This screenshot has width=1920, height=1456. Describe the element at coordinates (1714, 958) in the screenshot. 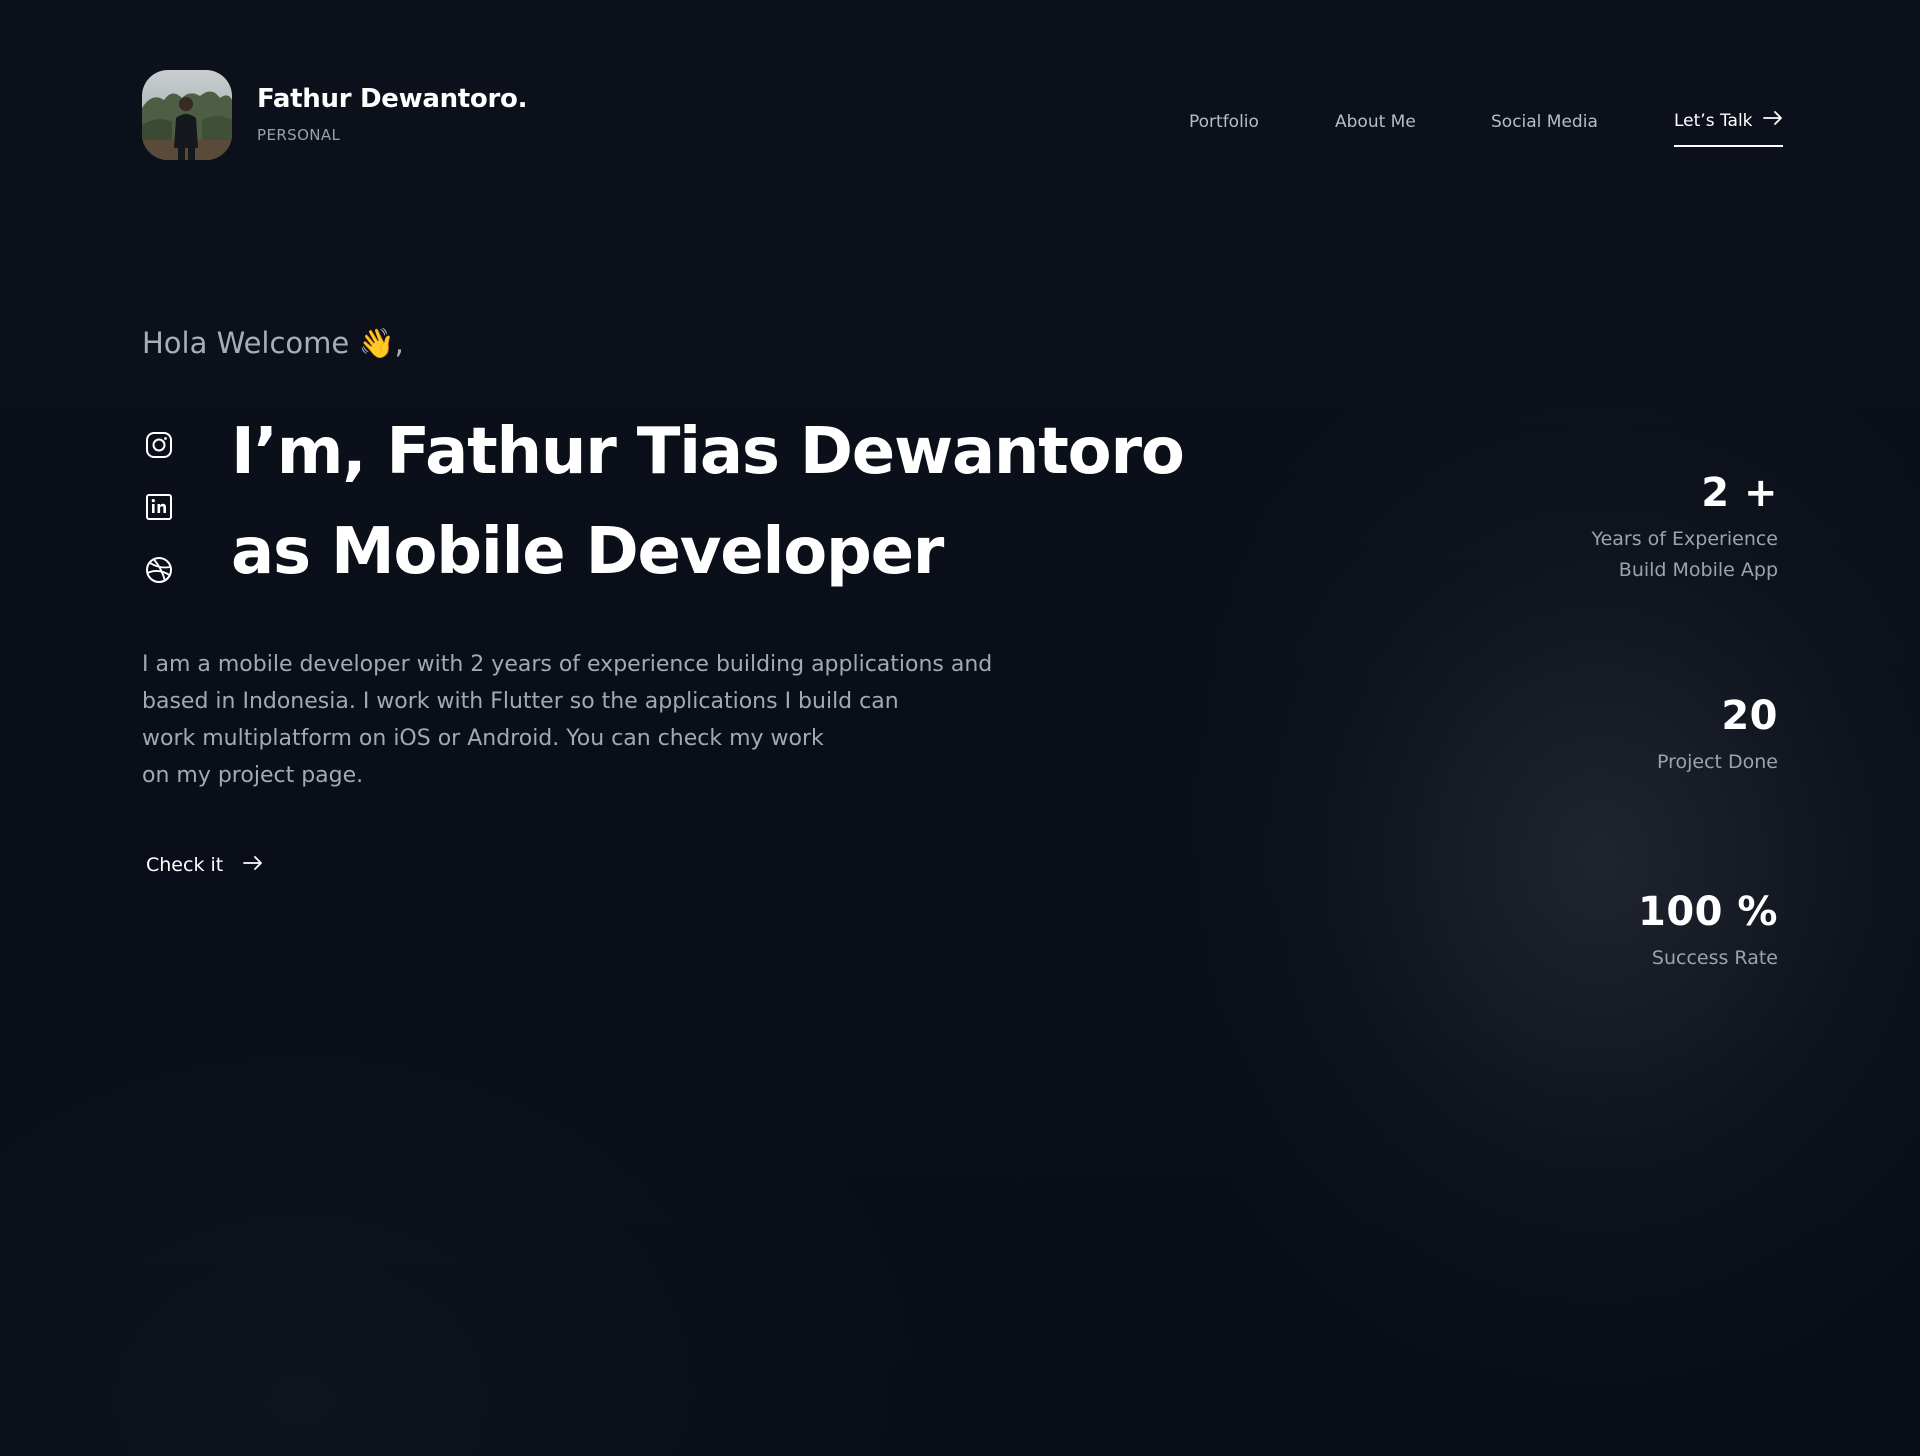

I see `stat-label: Success Rate` at that location.